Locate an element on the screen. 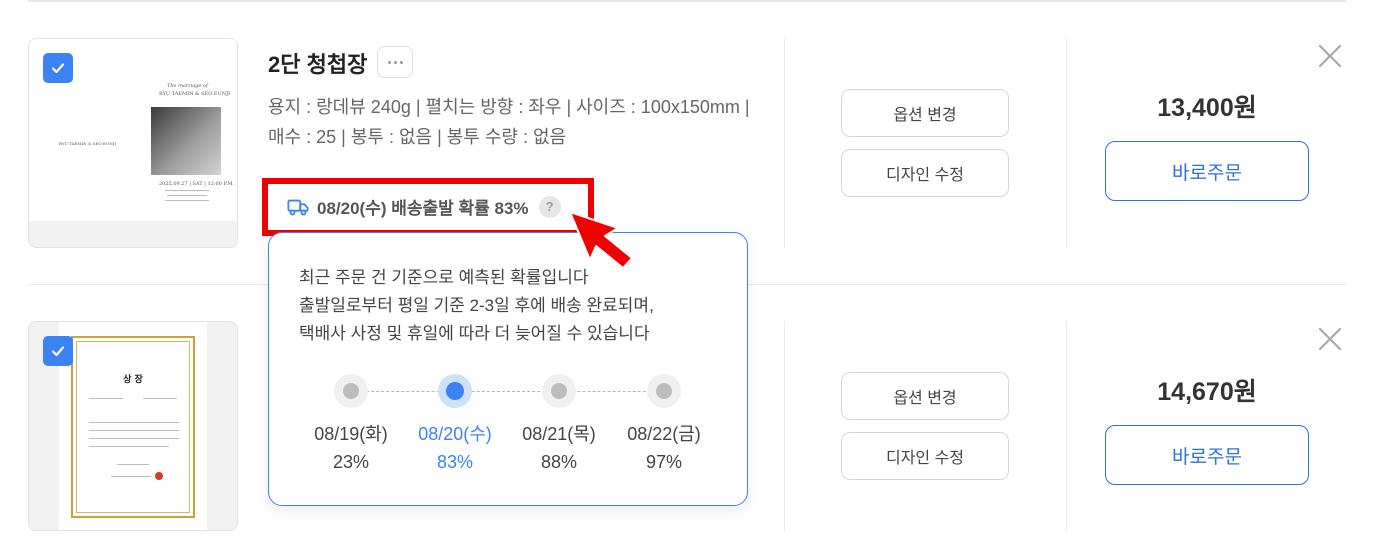 This screenshot has width=1374, height=559. seal is located at coordinates (159, 476).